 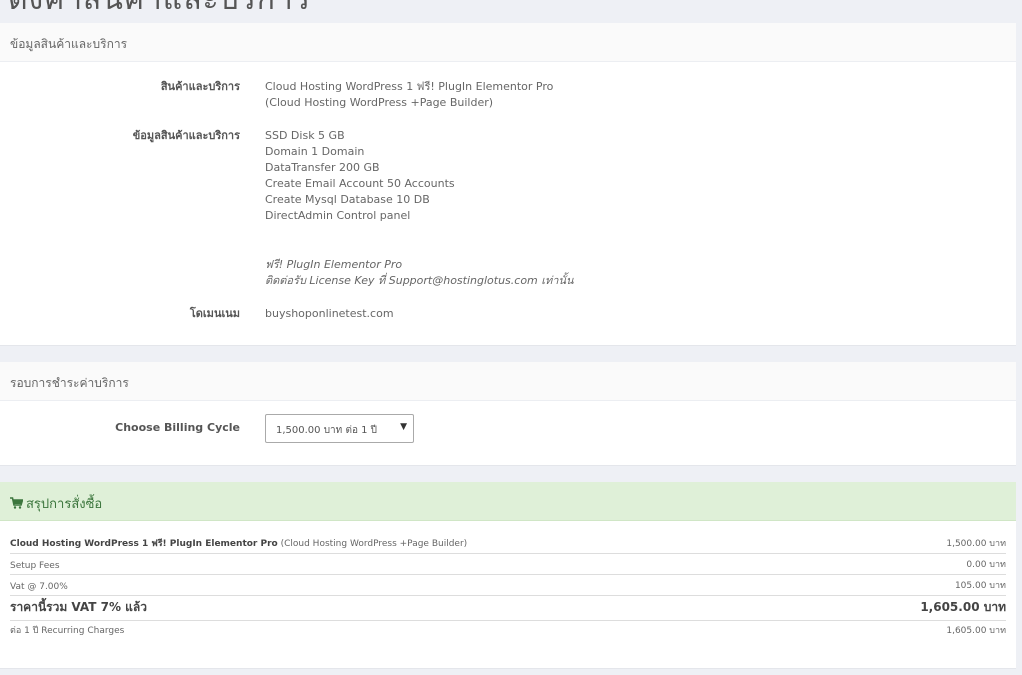 What do you see at coordinates (64, 504) in the screenshot?
I see `order-summary-title: สรุปการสั่งซื้อ` at bounding box center [64, 504].